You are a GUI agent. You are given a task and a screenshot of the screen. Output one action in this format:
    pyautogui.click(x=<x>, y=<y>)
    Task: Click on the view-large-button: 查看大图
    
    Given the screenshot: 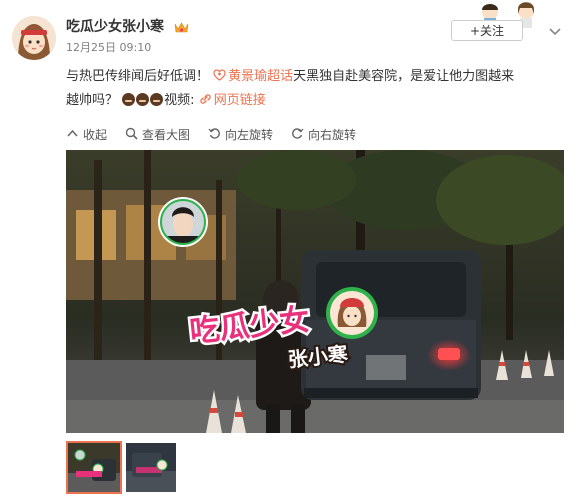 What is the action you would take?
    pyautogui.click(x=157, y=134)
    